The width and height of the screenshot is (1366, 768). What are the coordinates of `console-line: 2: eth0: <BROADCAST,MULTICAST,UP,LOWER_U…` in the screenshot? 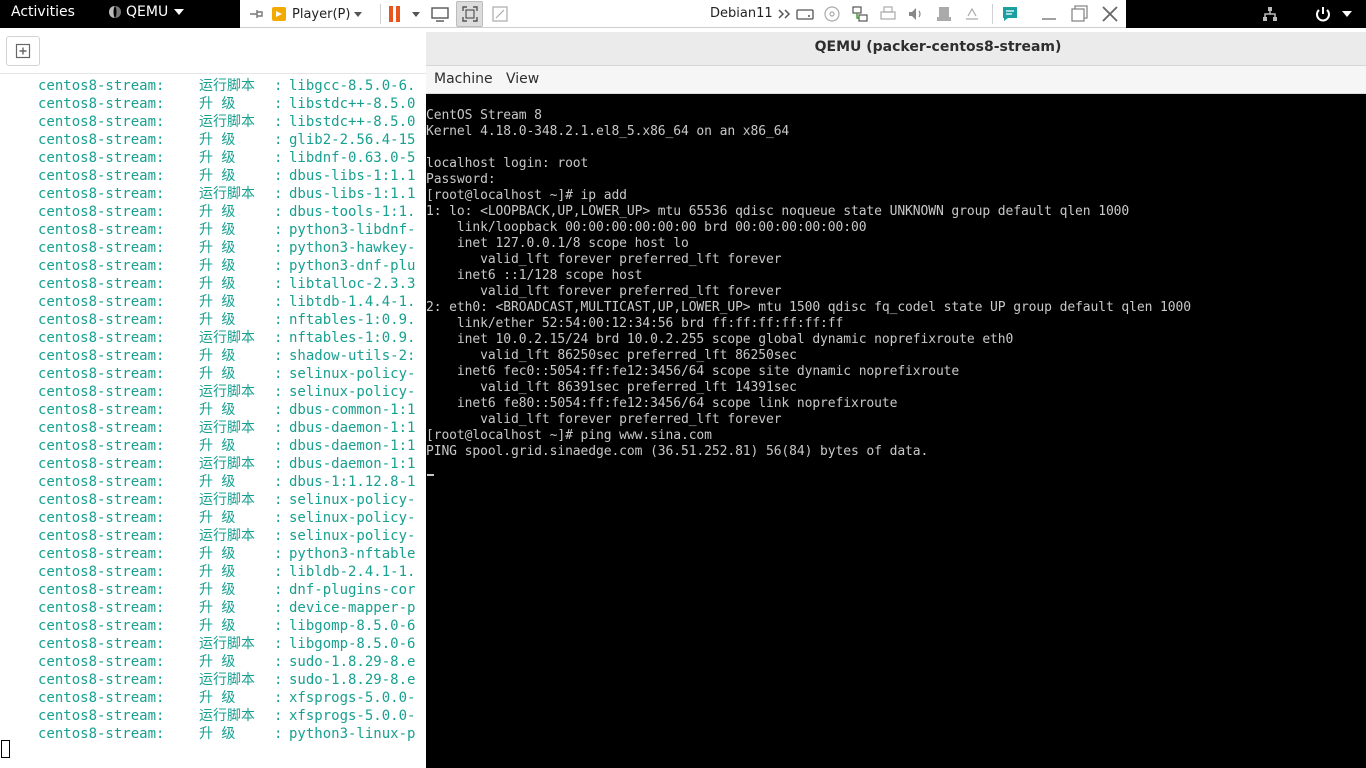 It's located at (808, 307).